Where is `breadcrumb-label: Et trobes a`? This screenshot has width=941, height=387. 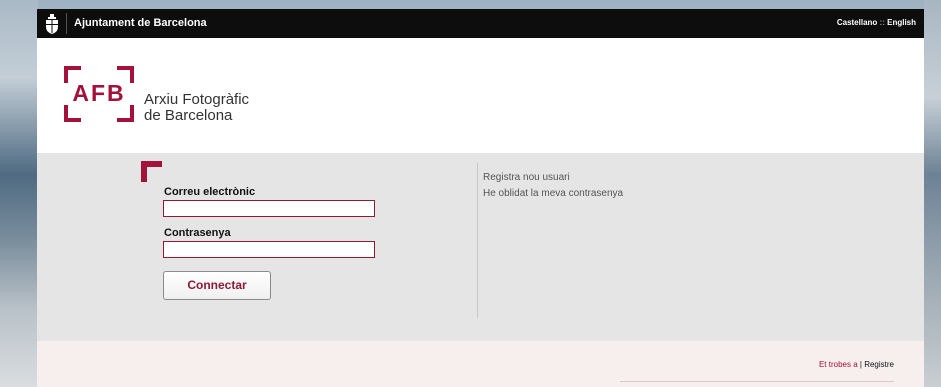 breadcrumb-label: Et trobes a is located at coordinates (838, 364).